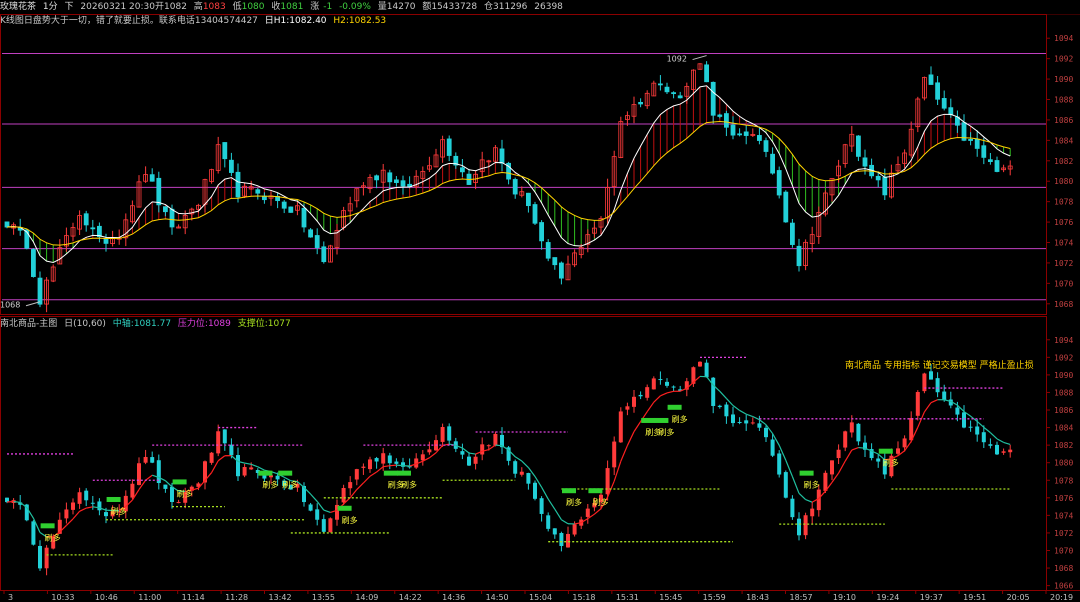 The width and height of the screenshot is (1080, 602). I want to click on annotation-leader, so click(699, 58).